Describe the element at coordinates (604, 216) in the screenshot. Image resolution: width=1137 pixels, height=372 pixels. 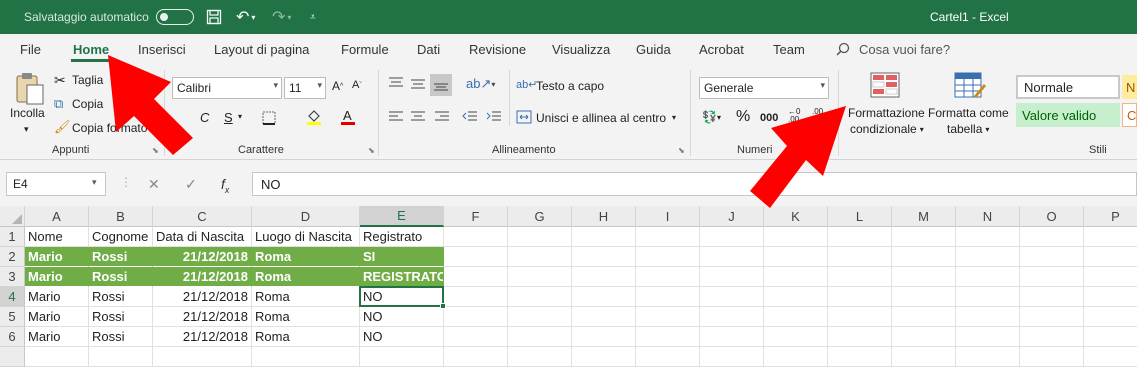
I see `column-header-h: H` at that location.